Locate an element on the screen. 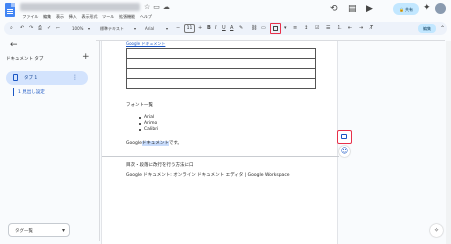 The height and width of the screenshot is (244, 451). chevron-down-icon: ▾ is located at coordinates (63, 230).